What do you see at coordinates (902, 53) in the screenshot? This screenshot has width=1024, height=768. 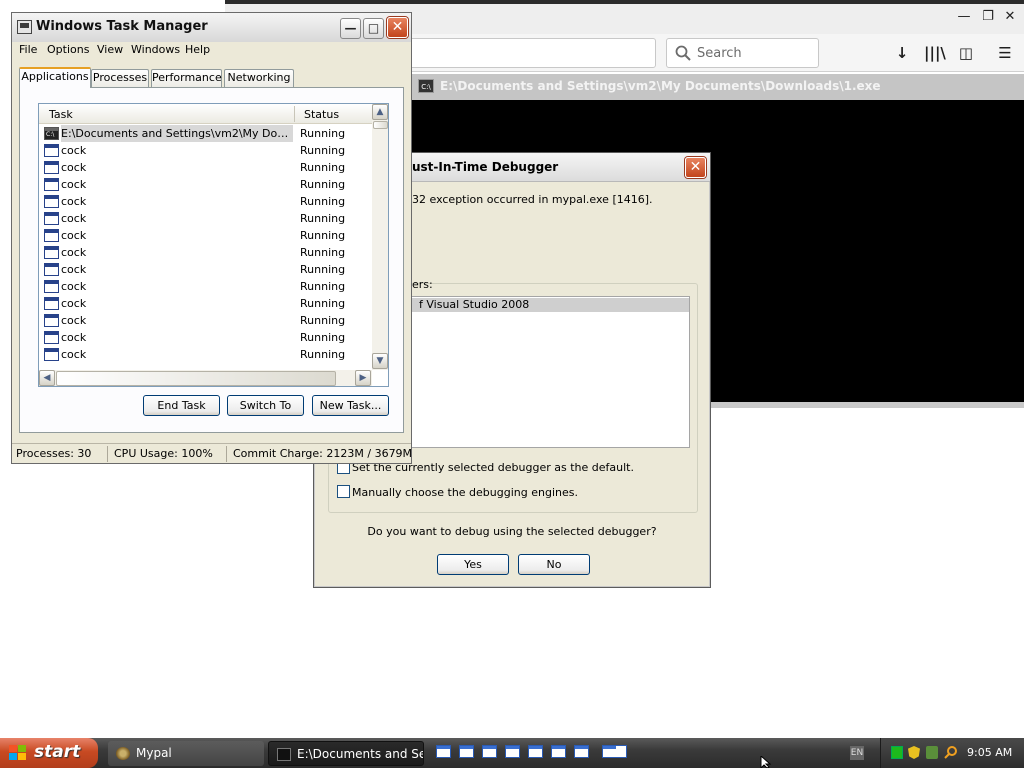 I see `download-icon: ↓` at bounding box center [902, 53].